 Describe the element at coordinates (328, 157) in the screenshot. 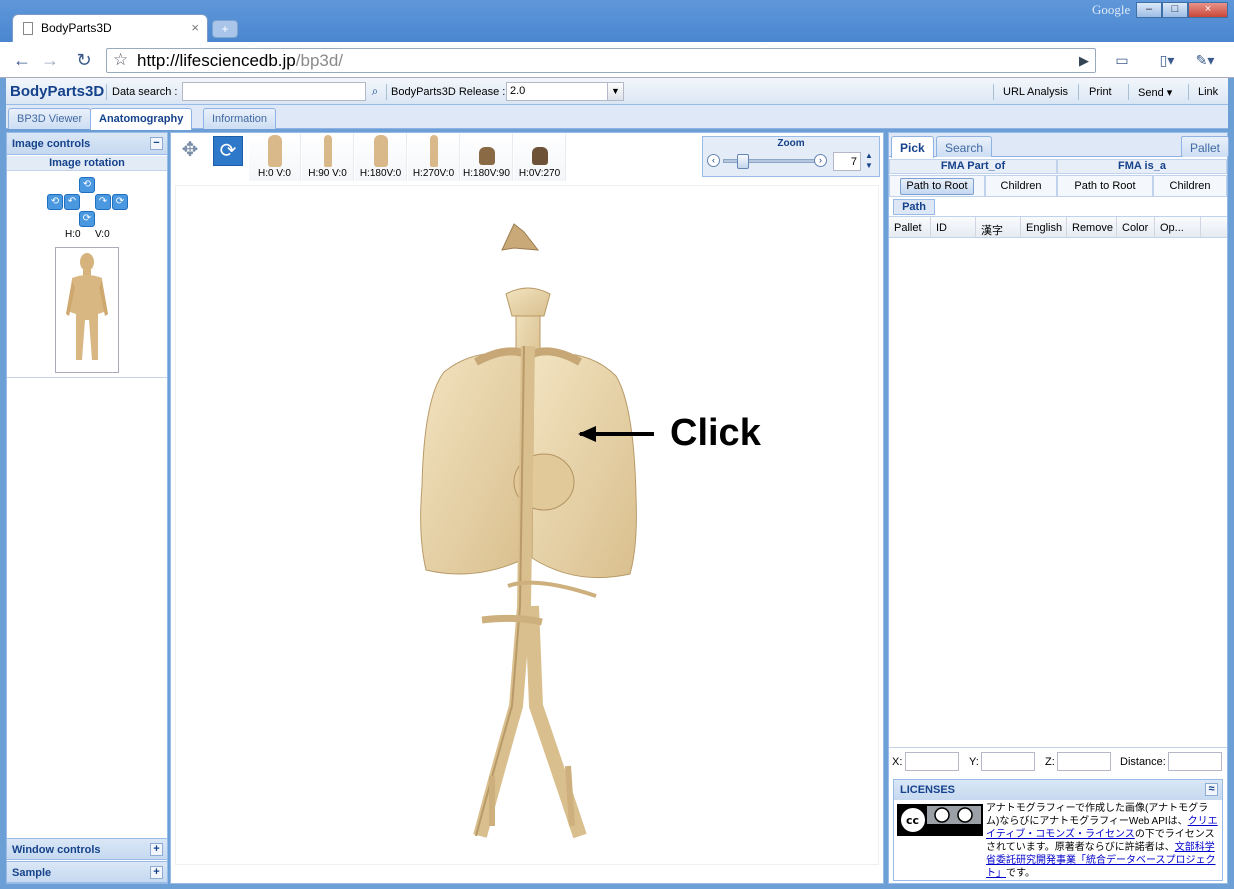

I see `pose-left: H:90 V:0` at that location.